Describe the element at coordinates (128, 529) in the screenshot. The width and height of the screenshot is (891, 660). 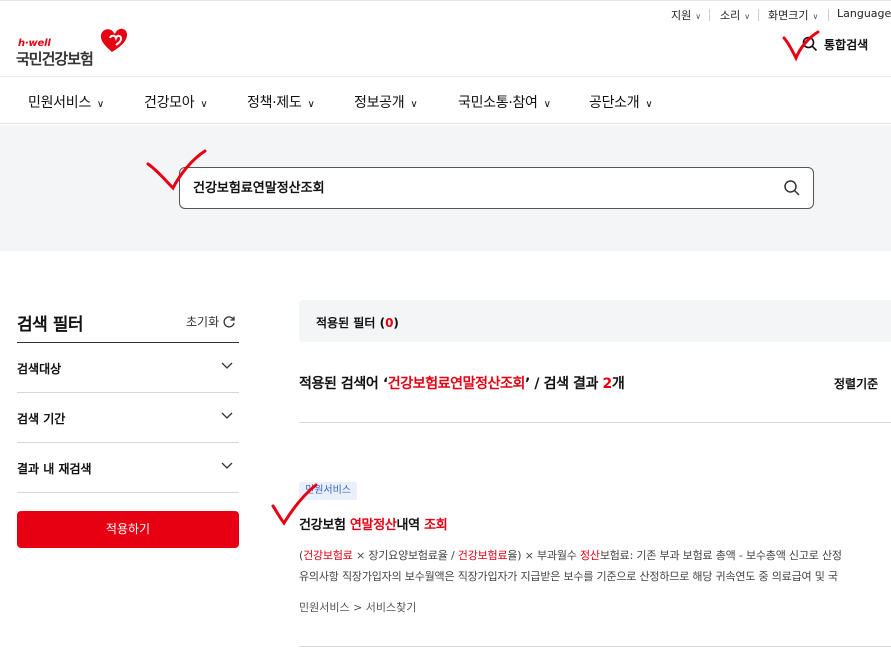
I see `apply-button: 적용하기` at that location.